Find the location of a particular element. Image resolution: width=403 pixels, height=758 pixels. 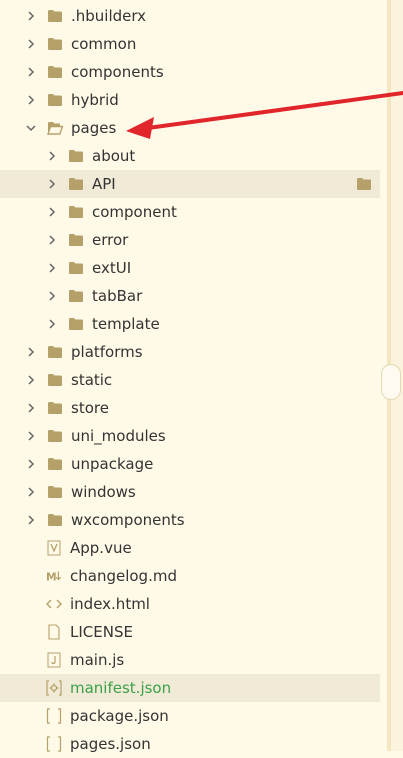

manifest-file-icon is located at coordinates (54, 688).